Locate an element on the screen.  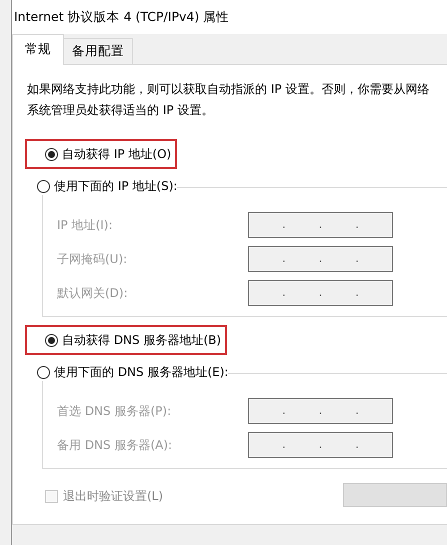
radio-label: 自动获得 IP 地址(O) is located at coordinates (117, 154).